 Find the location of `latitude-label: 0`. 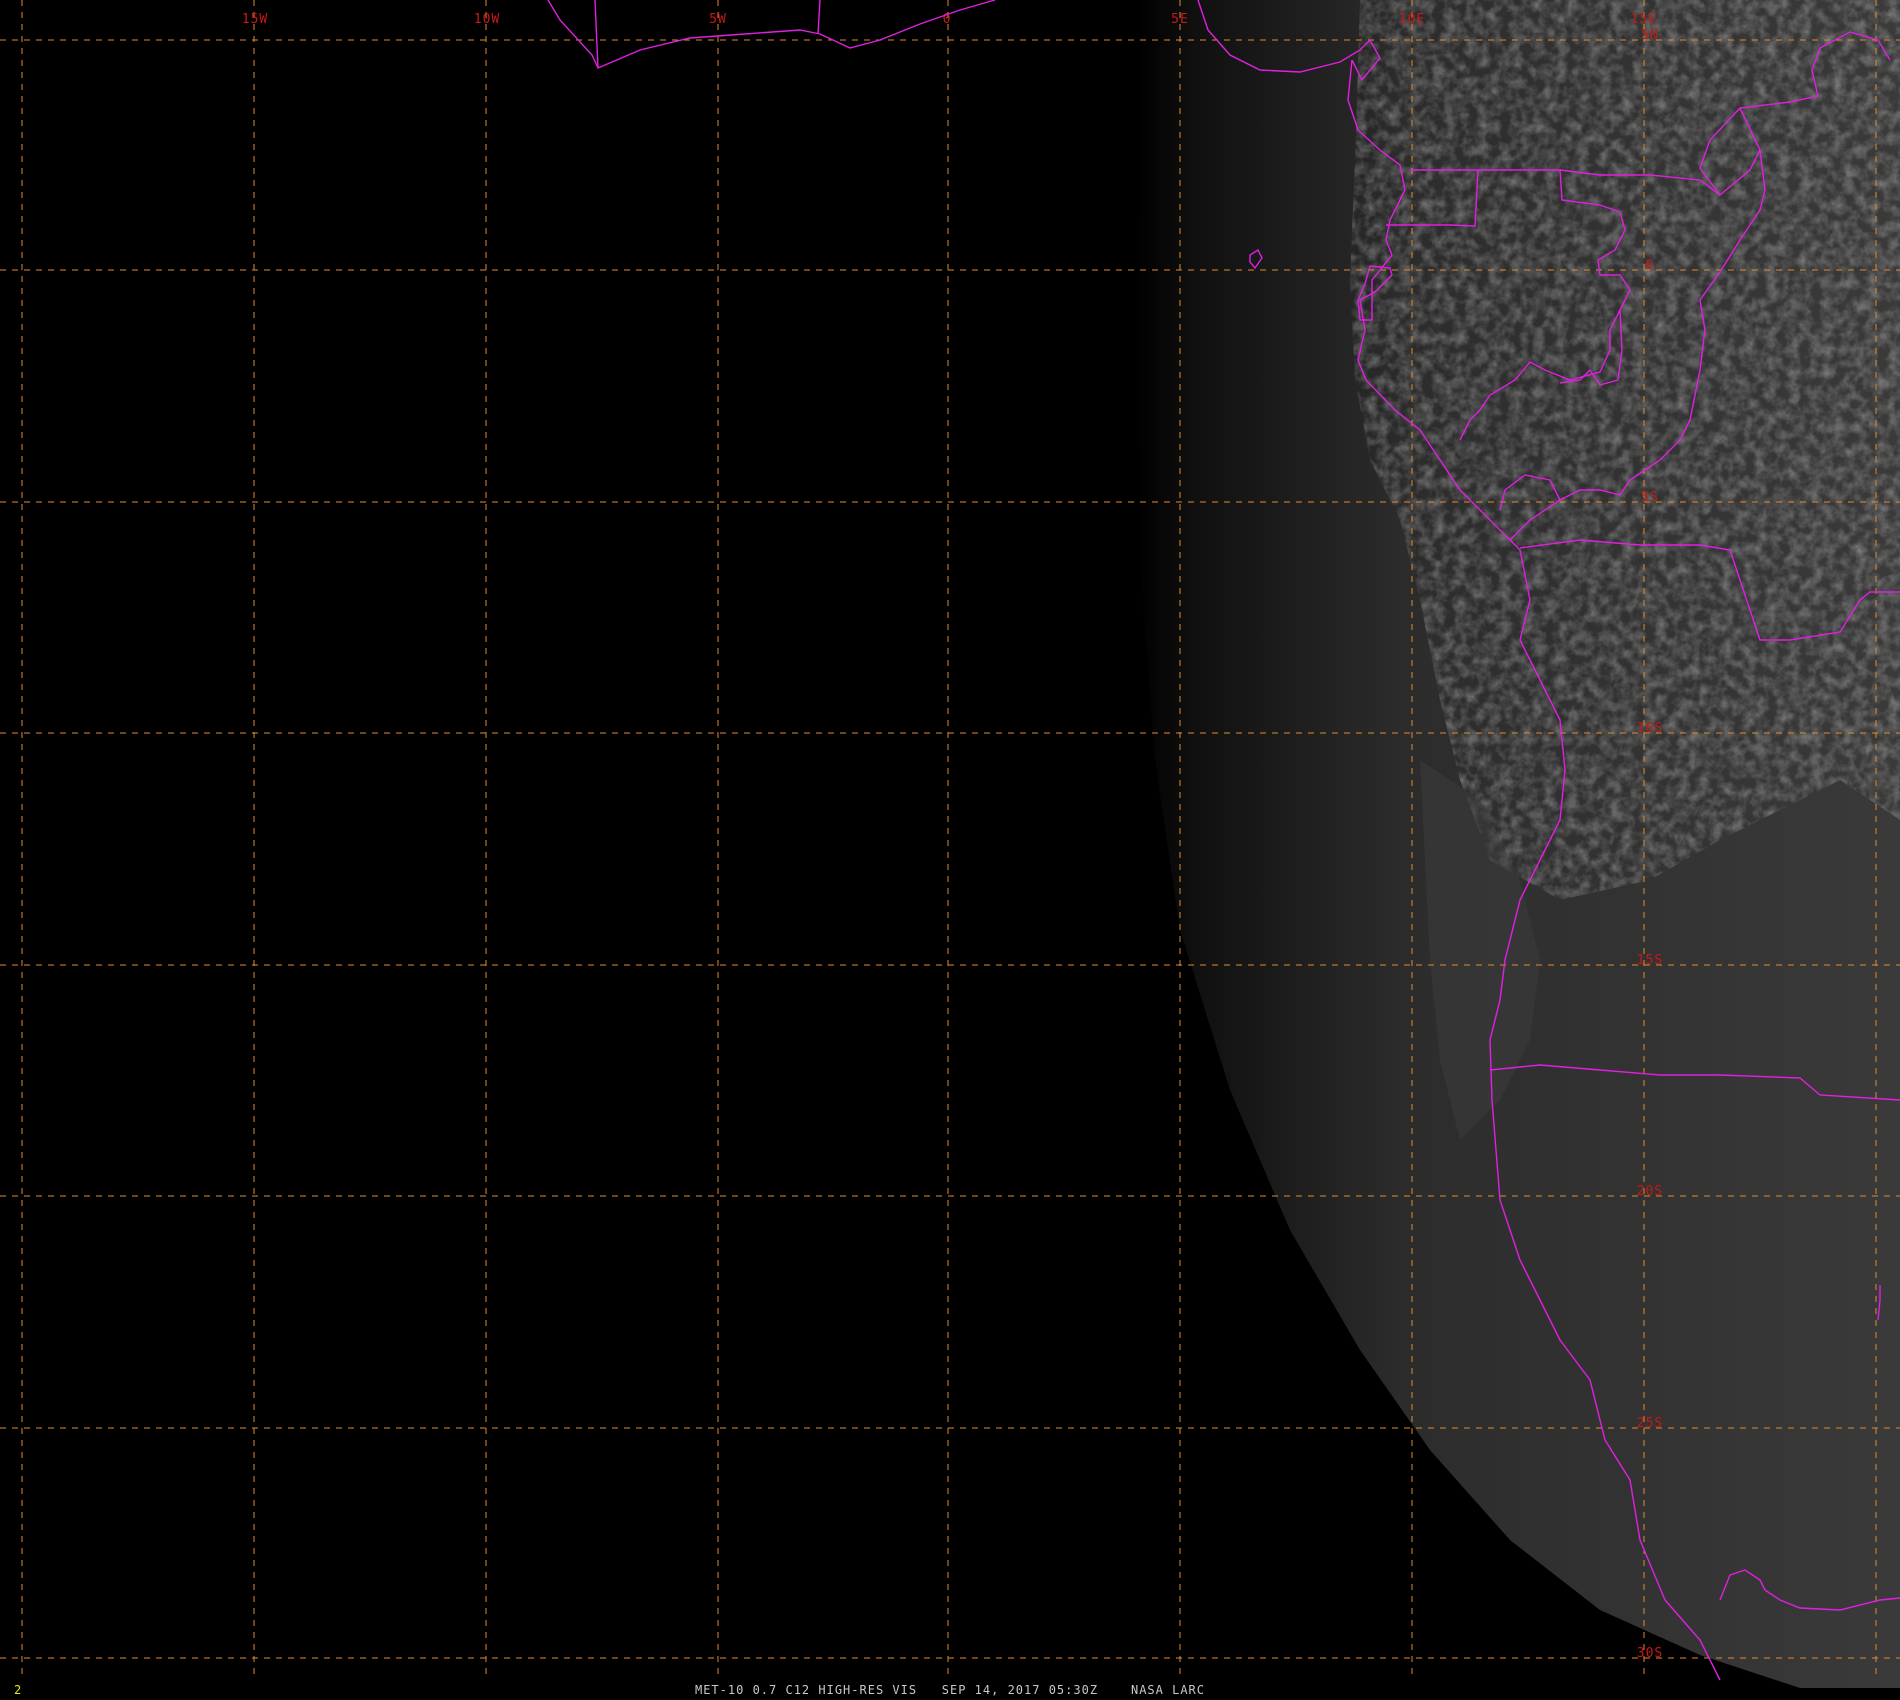

latitude-label: 0 is located at coordinates (1650, 265).